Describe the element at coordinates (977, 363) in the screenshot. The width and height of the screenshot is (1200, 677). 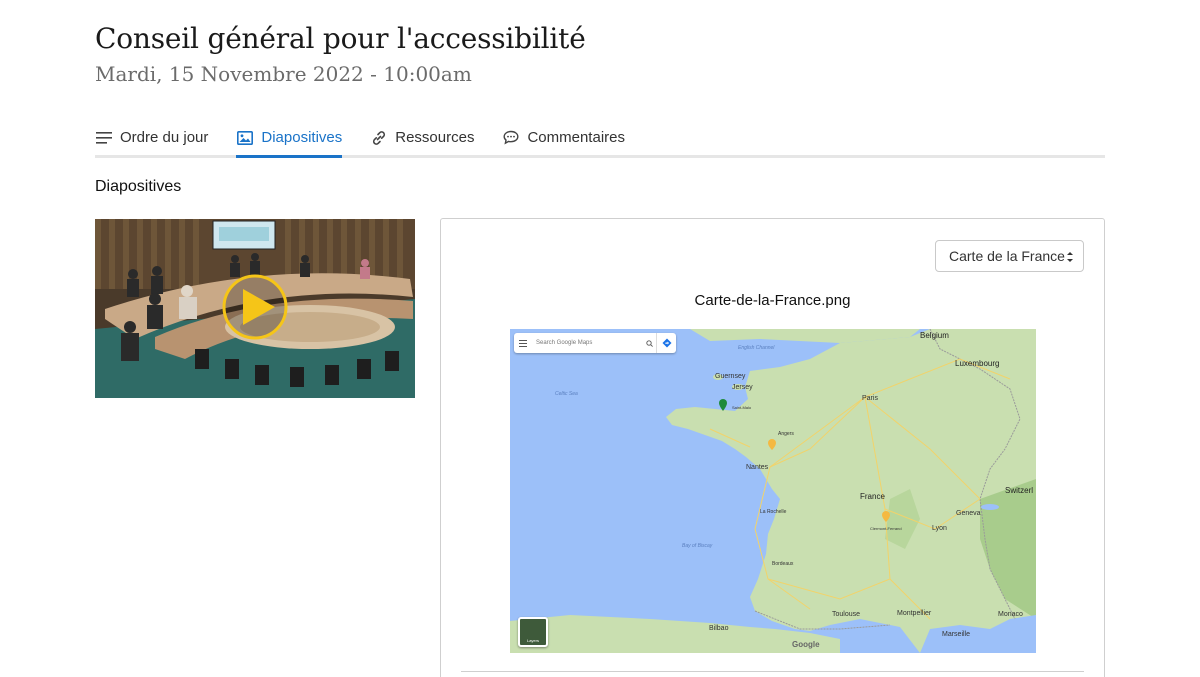
I see `map-label: Luxembourg` at that location.